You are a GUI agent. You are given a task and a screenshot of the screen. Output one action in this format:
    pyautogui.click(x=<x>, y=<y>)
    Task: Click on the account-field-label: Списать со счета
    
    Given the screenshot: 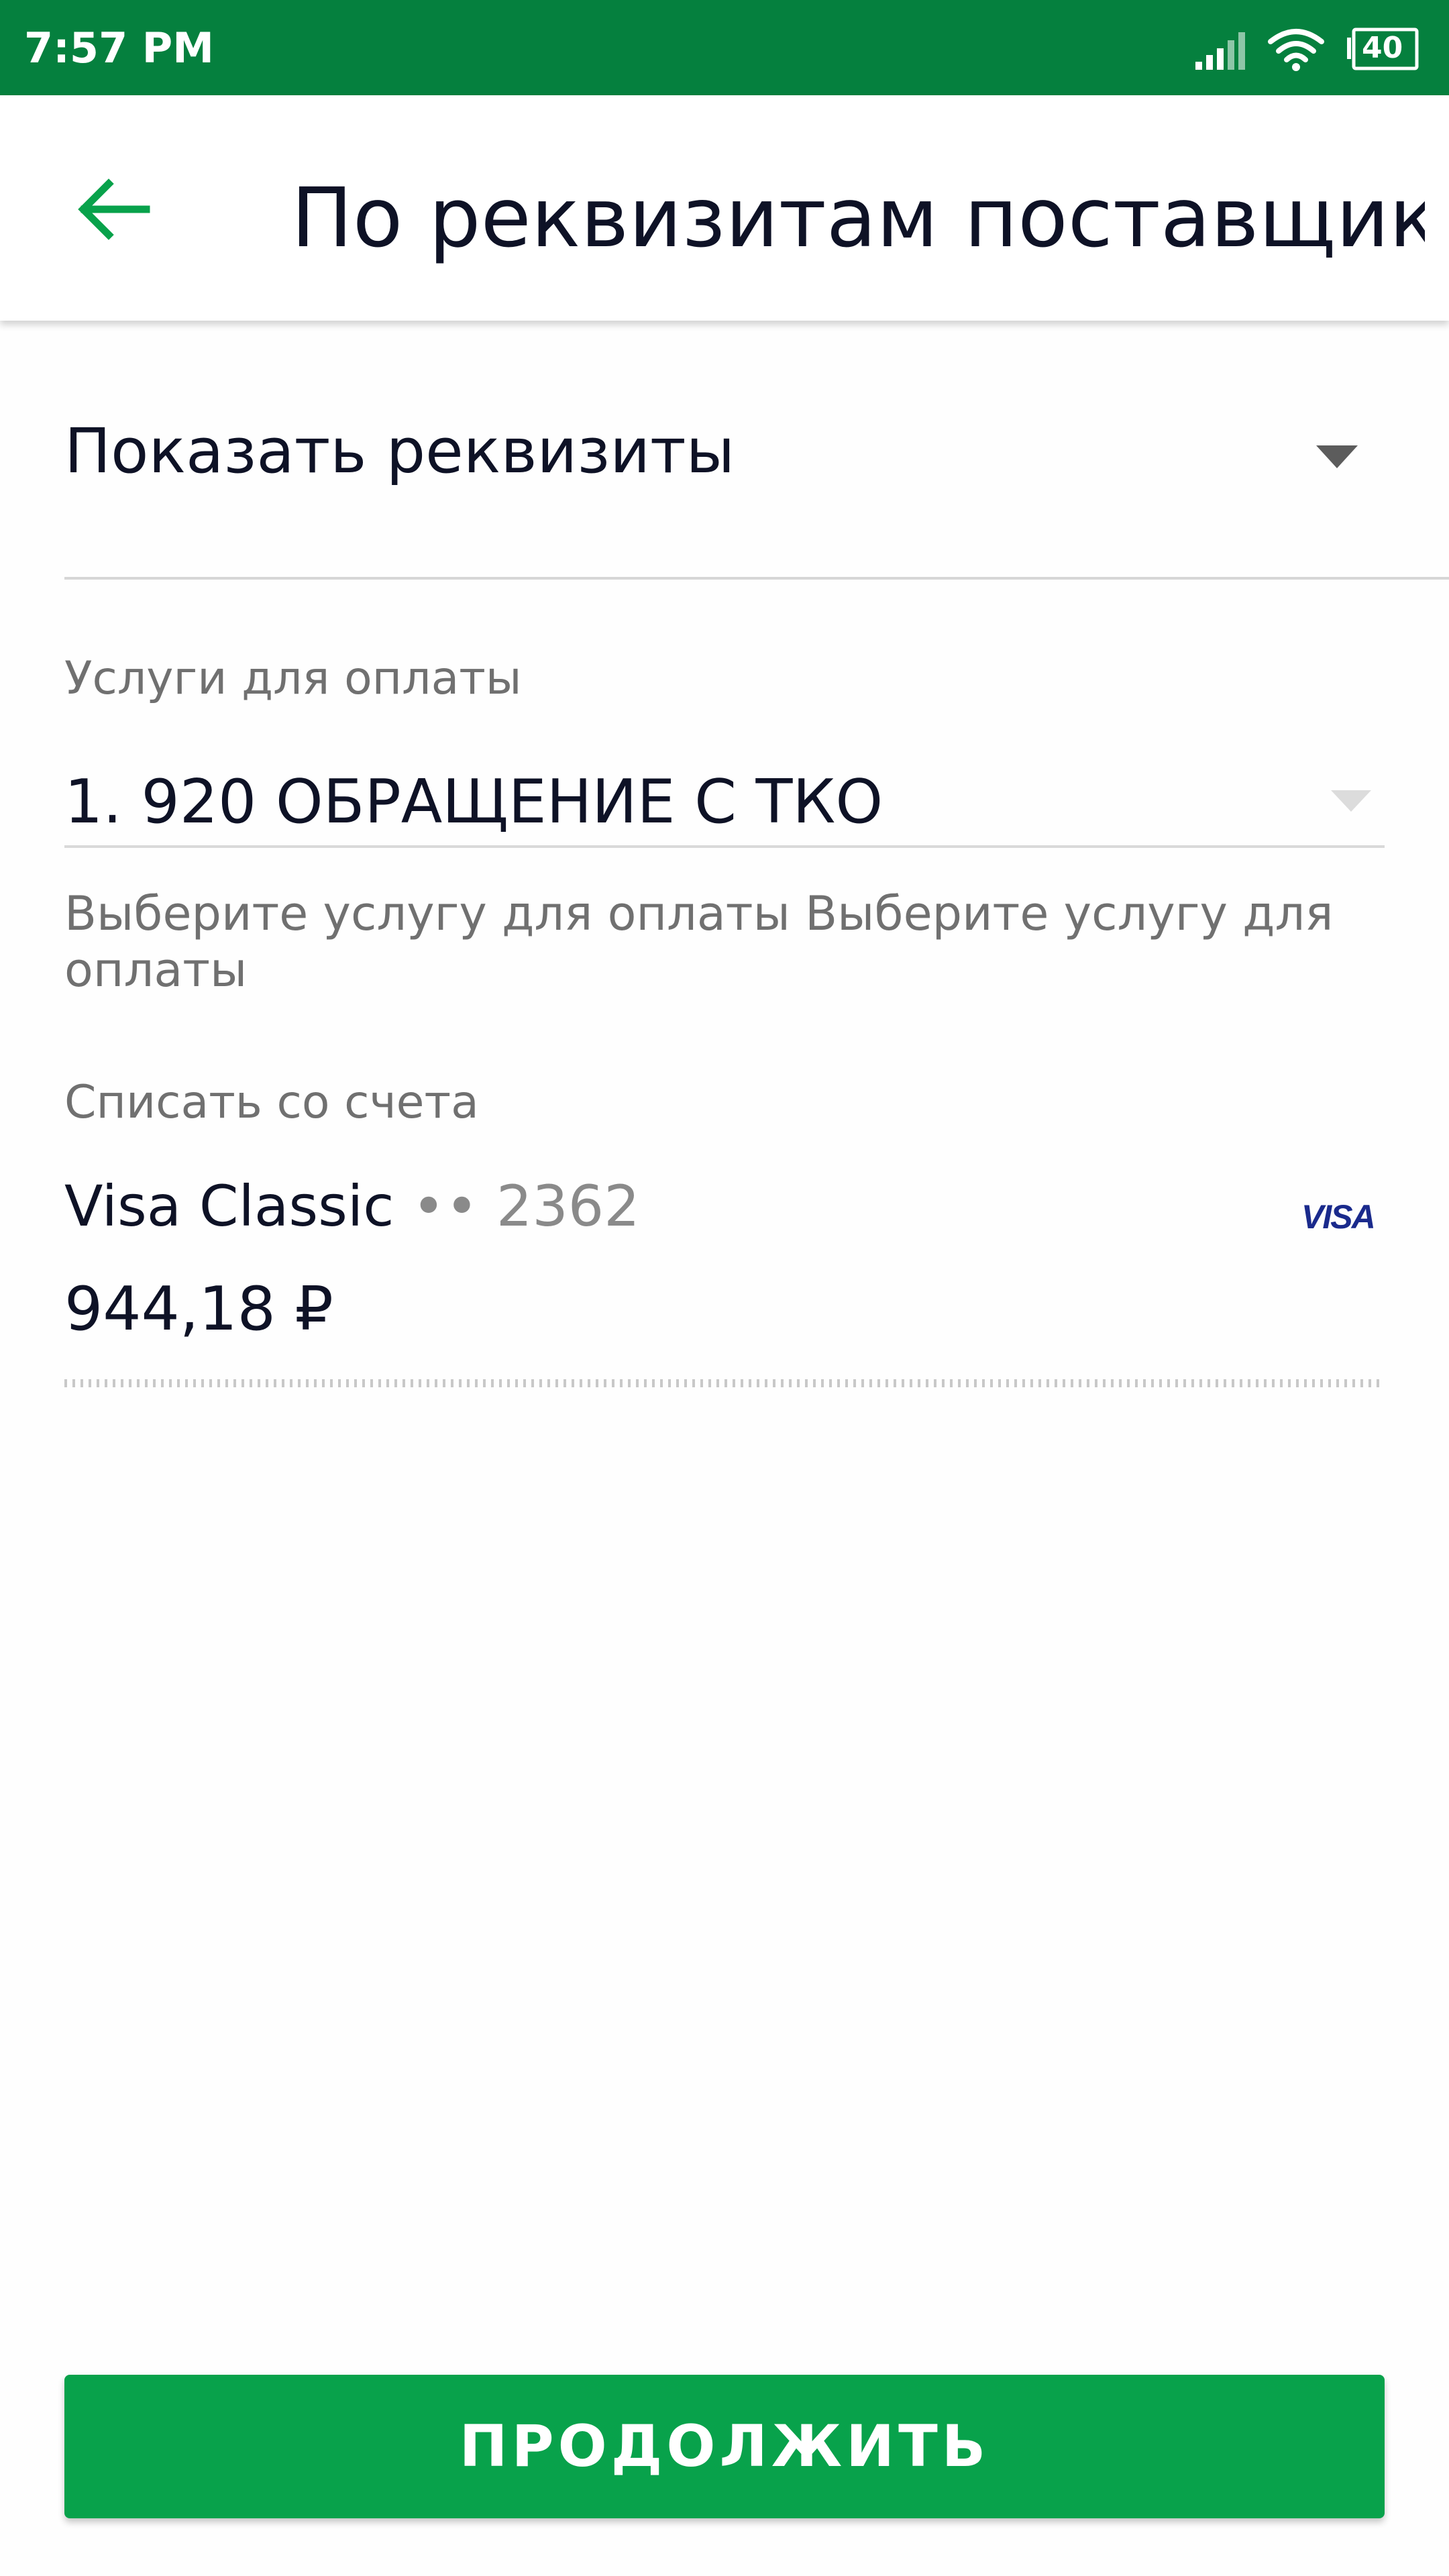 What is the action you would take?
    pyautogui.click(x=271, y=1102)
    